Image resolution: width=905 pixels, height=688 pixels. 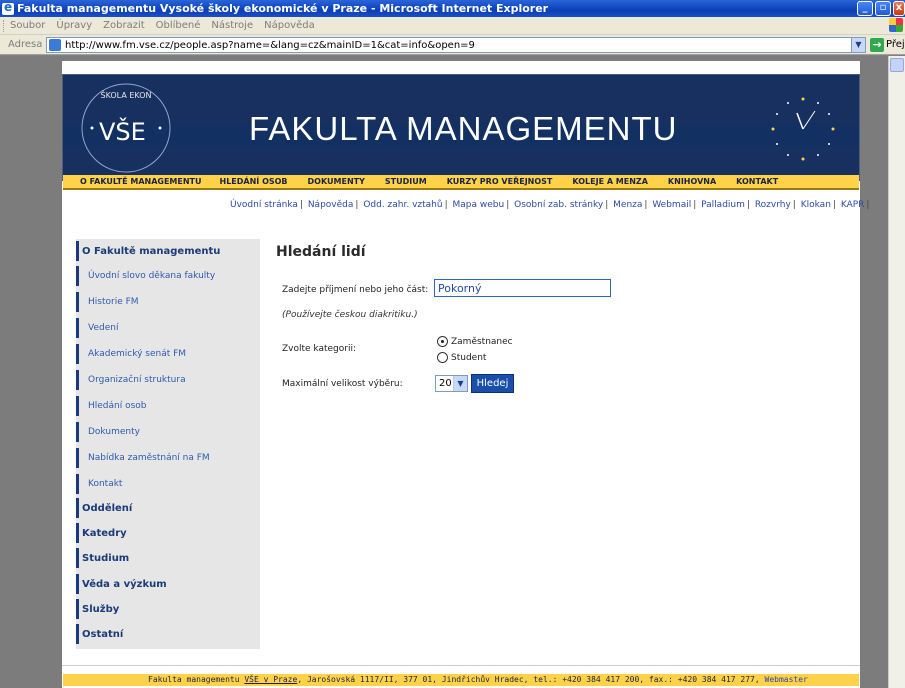 I want to click on menu-item-view: Zobrazit, so click(x=124, y=25).